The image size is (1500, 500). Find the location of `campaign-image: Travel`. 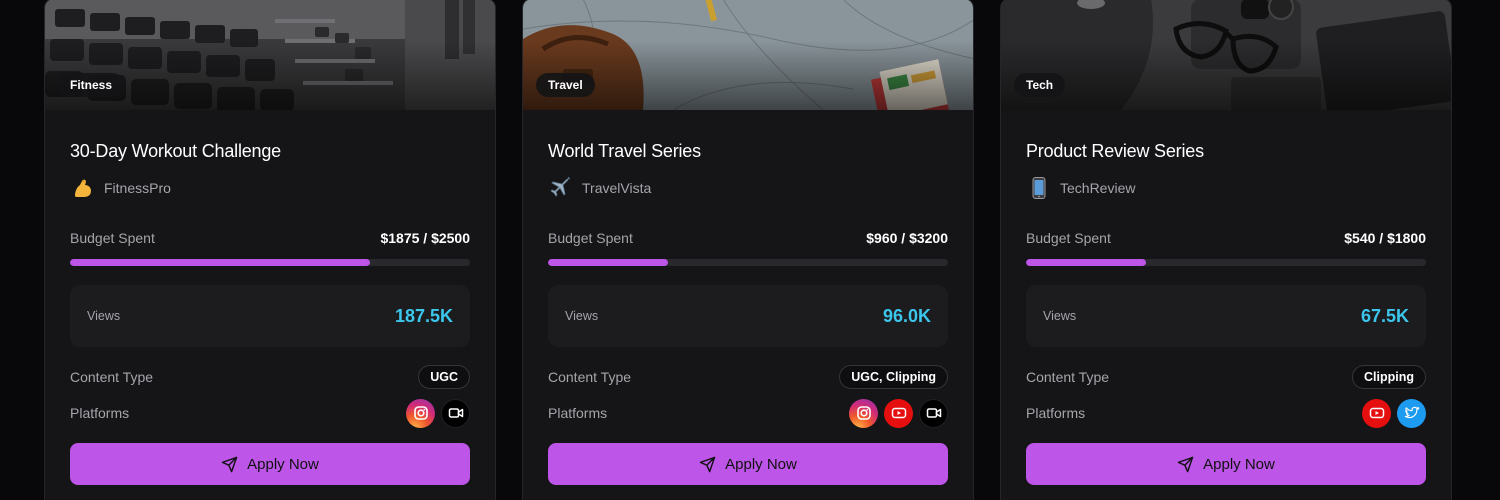

campaign-image: Travel is located at coordinates (748, 55).